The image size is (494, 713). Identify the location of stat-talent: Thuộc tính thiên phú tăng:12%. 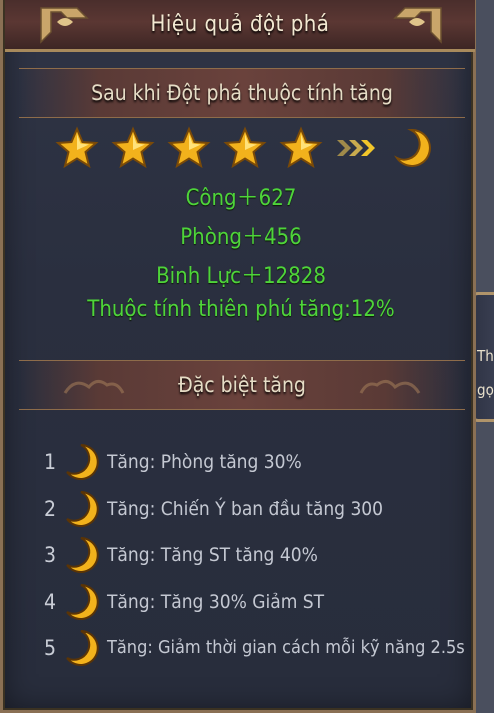
(241, 309).